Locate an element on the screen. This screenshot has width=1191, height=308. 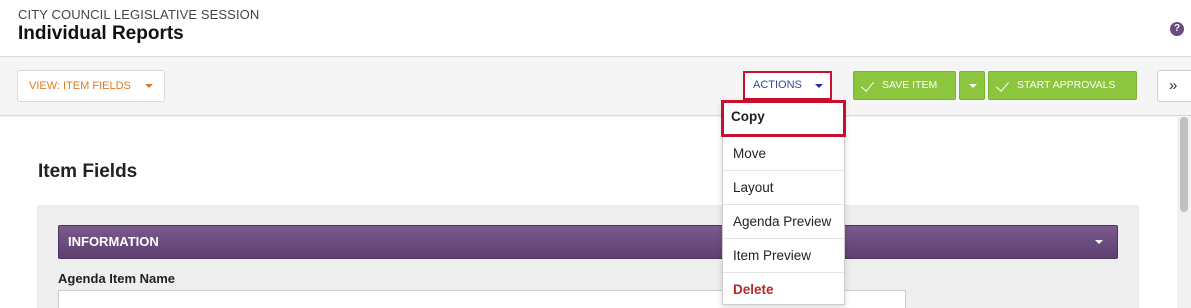
save-options-button is located at coordinates (972, 85).